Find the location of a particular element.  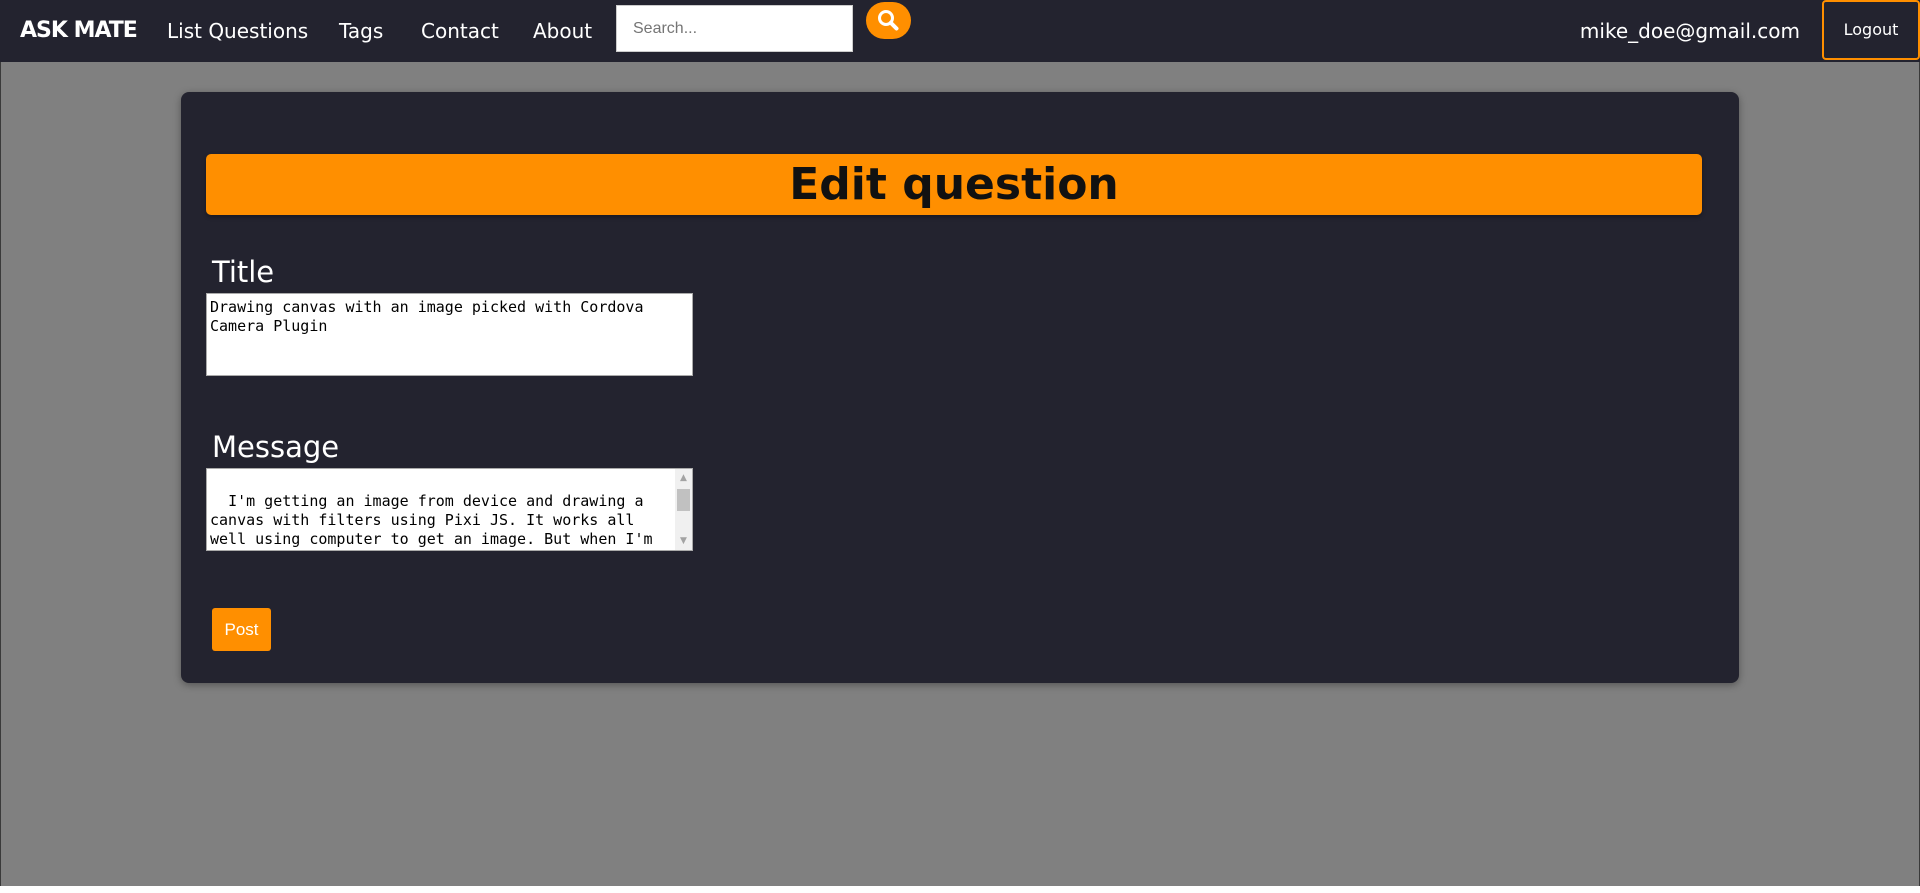

message-scrollbar: ▲ ▼ is located at coordinates (683, 509).